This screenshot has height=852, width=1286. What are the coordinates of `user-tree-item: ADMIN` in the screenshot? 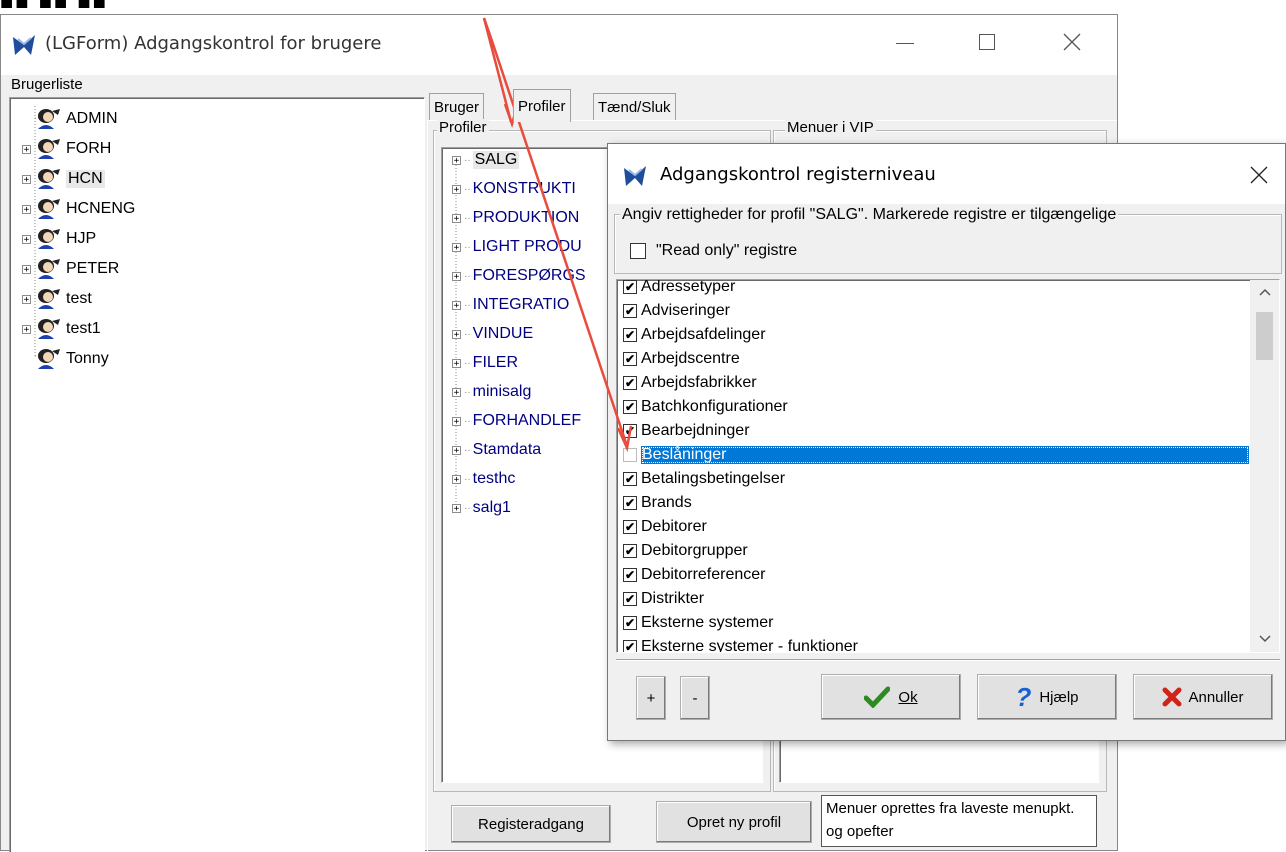 It's located at (70, 119).